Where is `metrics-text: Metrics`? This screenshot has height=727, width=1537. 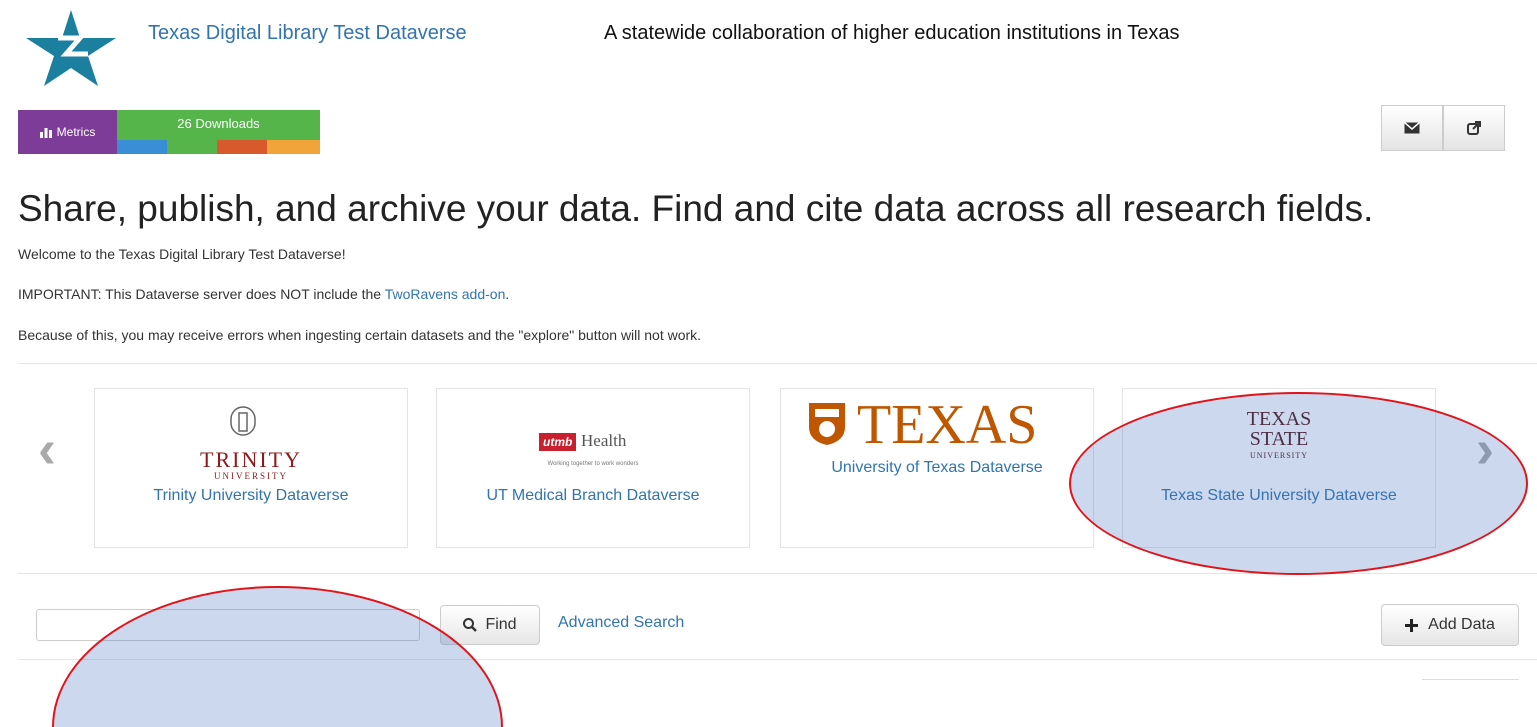 metrics-text: Metrics is located at coordinates (76, 132).